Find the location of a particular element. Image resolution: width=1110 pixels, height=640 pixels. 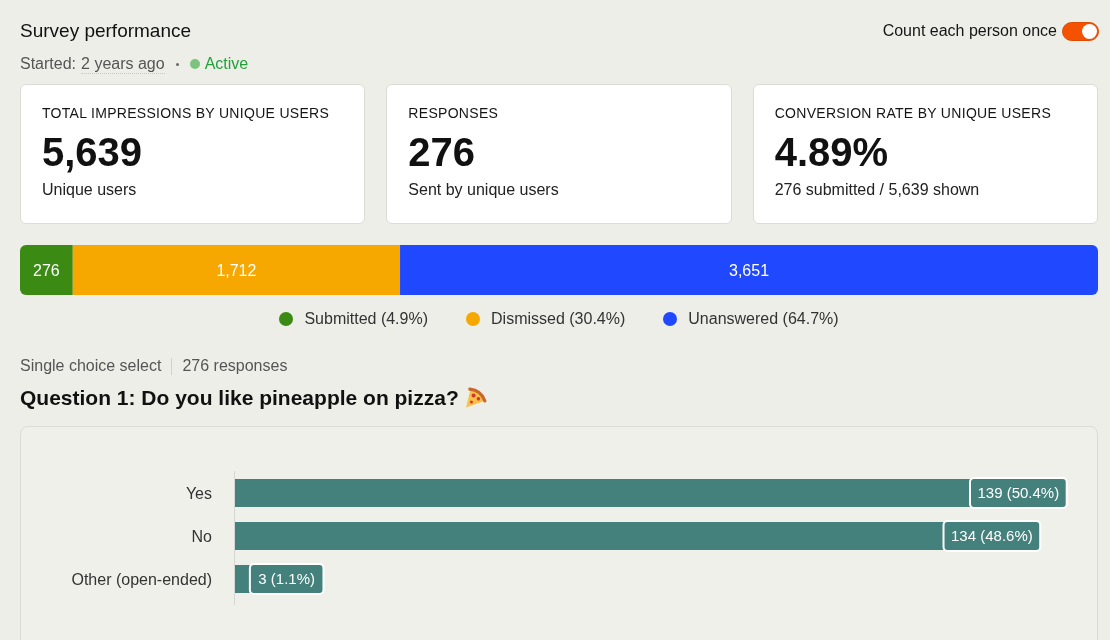

data-label: 139 (50.4%) is located at coordinates (1018, 492).